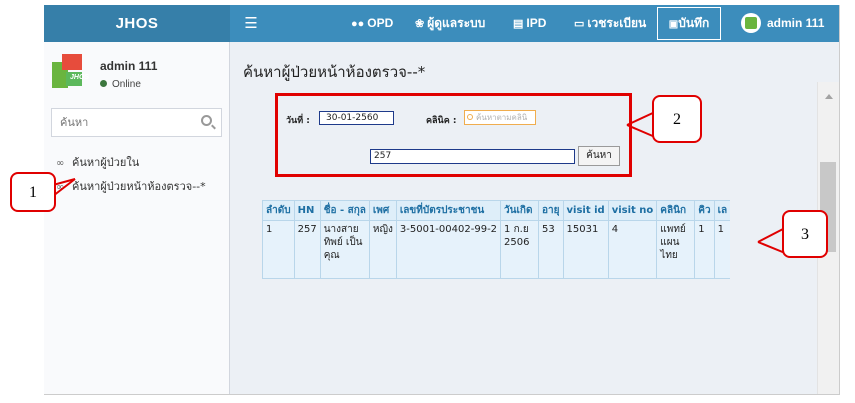  Describe the element at coordinates (456, 23) in the screenshot. I see `nav-admin-label: ผู้ดูแลระบบ` at that location.